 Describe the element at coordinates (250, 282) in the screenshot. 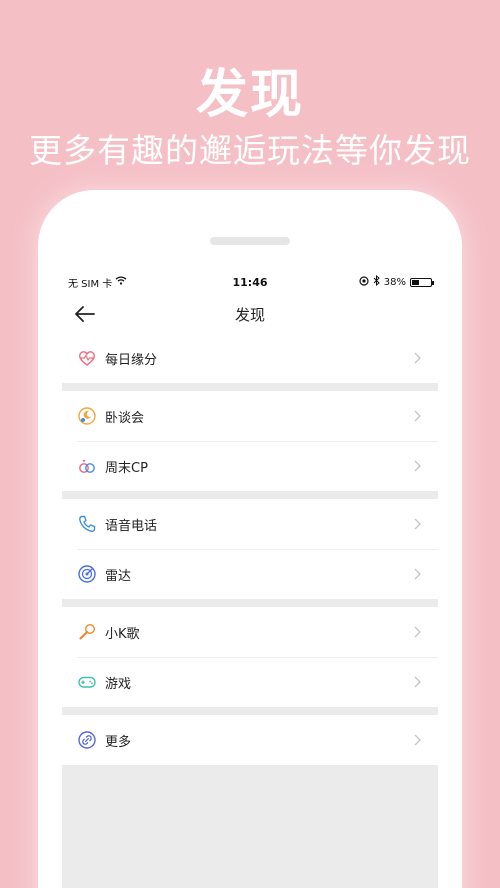

I see `status-bar: 无 SIM 卡 11:46 38%` at that location.